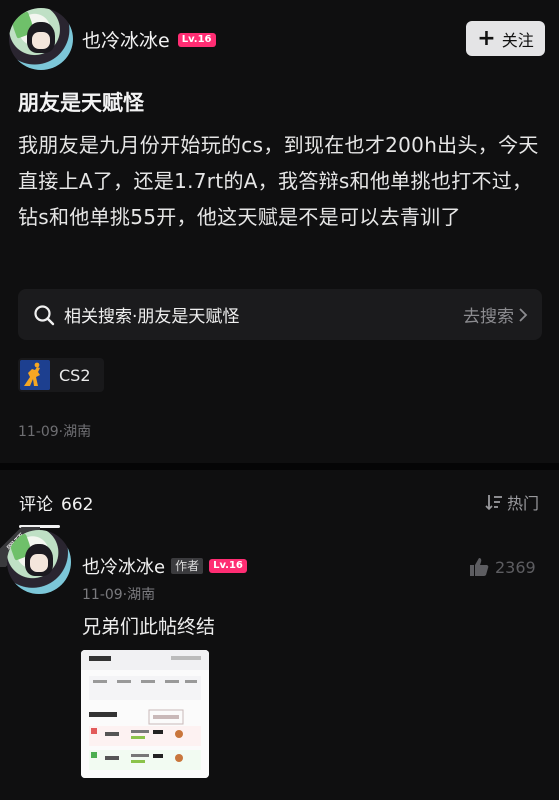 The image size is (559, 800). Describe the element at coordinates (35, 375) in the screenshot. I see `cs2-game-icon` at that location.